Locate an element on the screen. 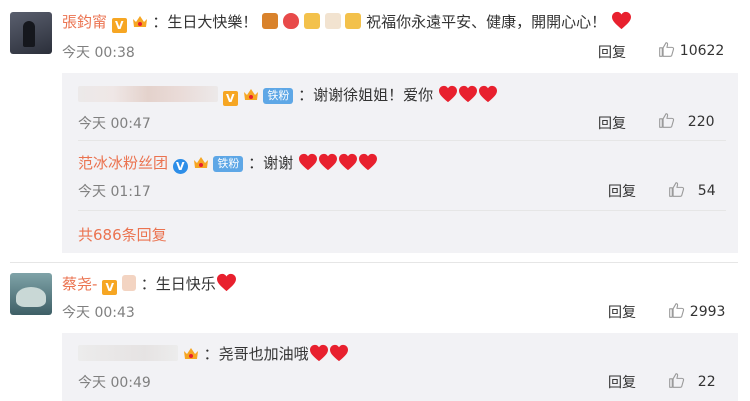  reply-time: 今天 00:47 is located at coordinates (114, 124).